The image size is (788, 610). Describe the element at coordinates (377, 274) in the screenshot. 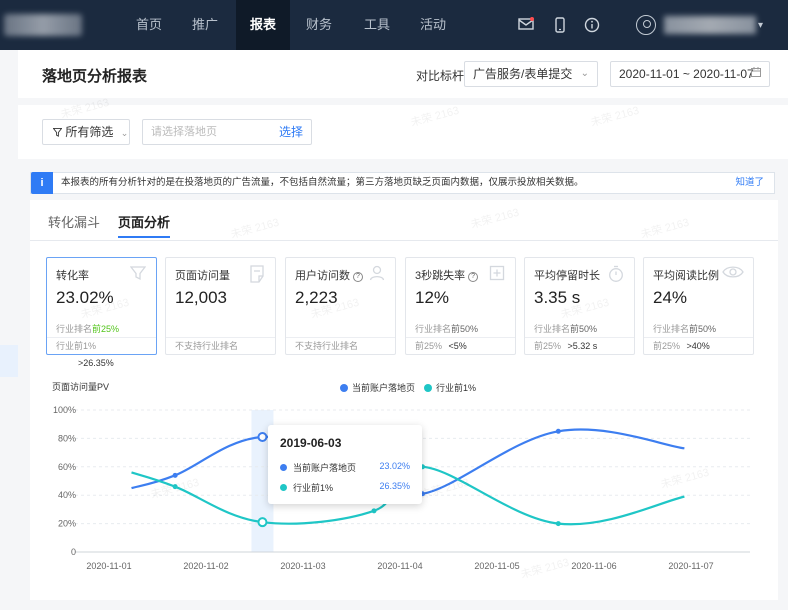

I see `user-icon` at that location.